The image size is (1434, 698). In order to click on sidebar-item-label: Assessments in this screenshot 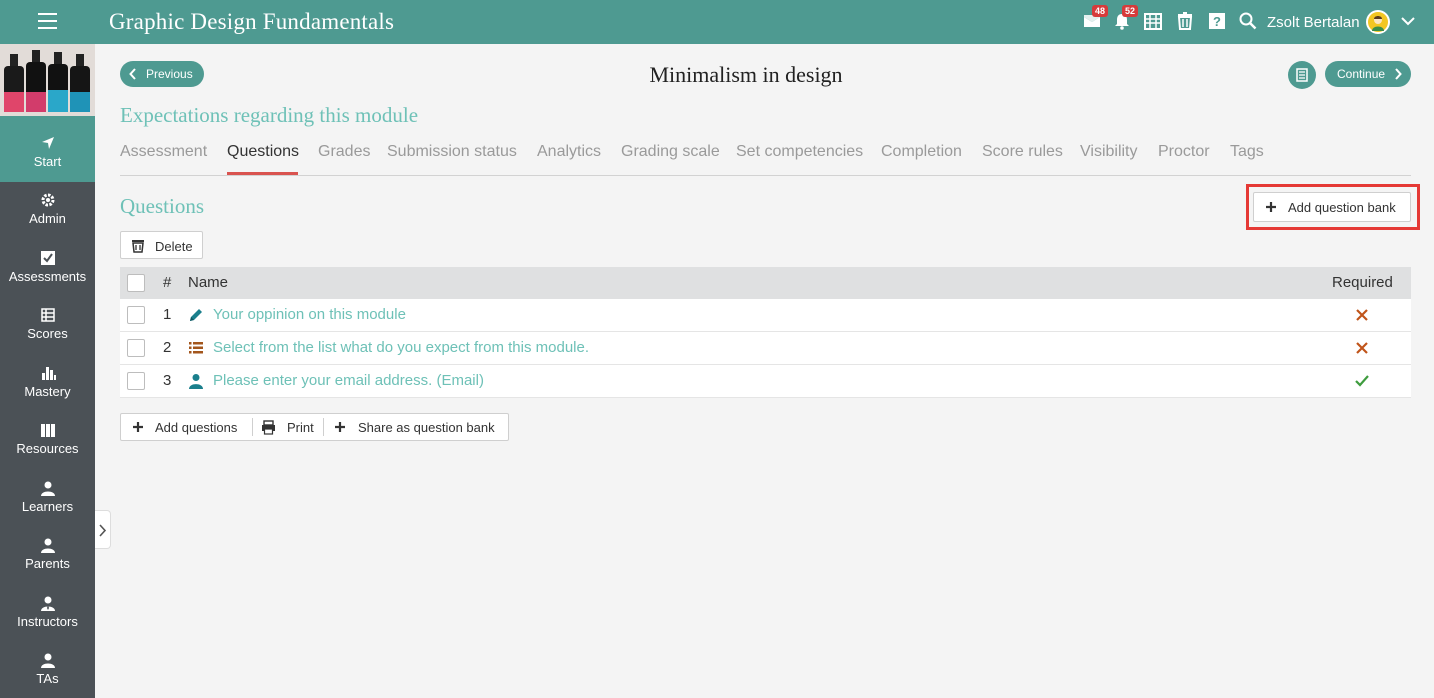, I will do `click(47, 276)`.